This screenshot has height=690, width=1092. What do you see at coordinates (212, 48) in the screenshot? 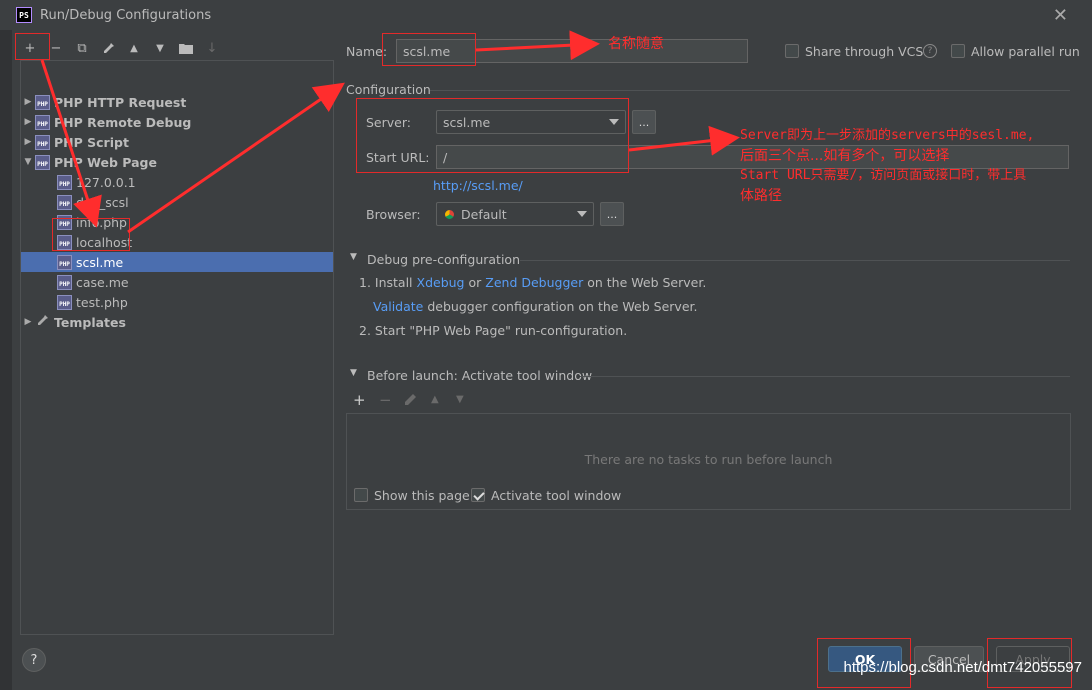
I see `sort-icon: ↓` at bounding box center [212, 48].